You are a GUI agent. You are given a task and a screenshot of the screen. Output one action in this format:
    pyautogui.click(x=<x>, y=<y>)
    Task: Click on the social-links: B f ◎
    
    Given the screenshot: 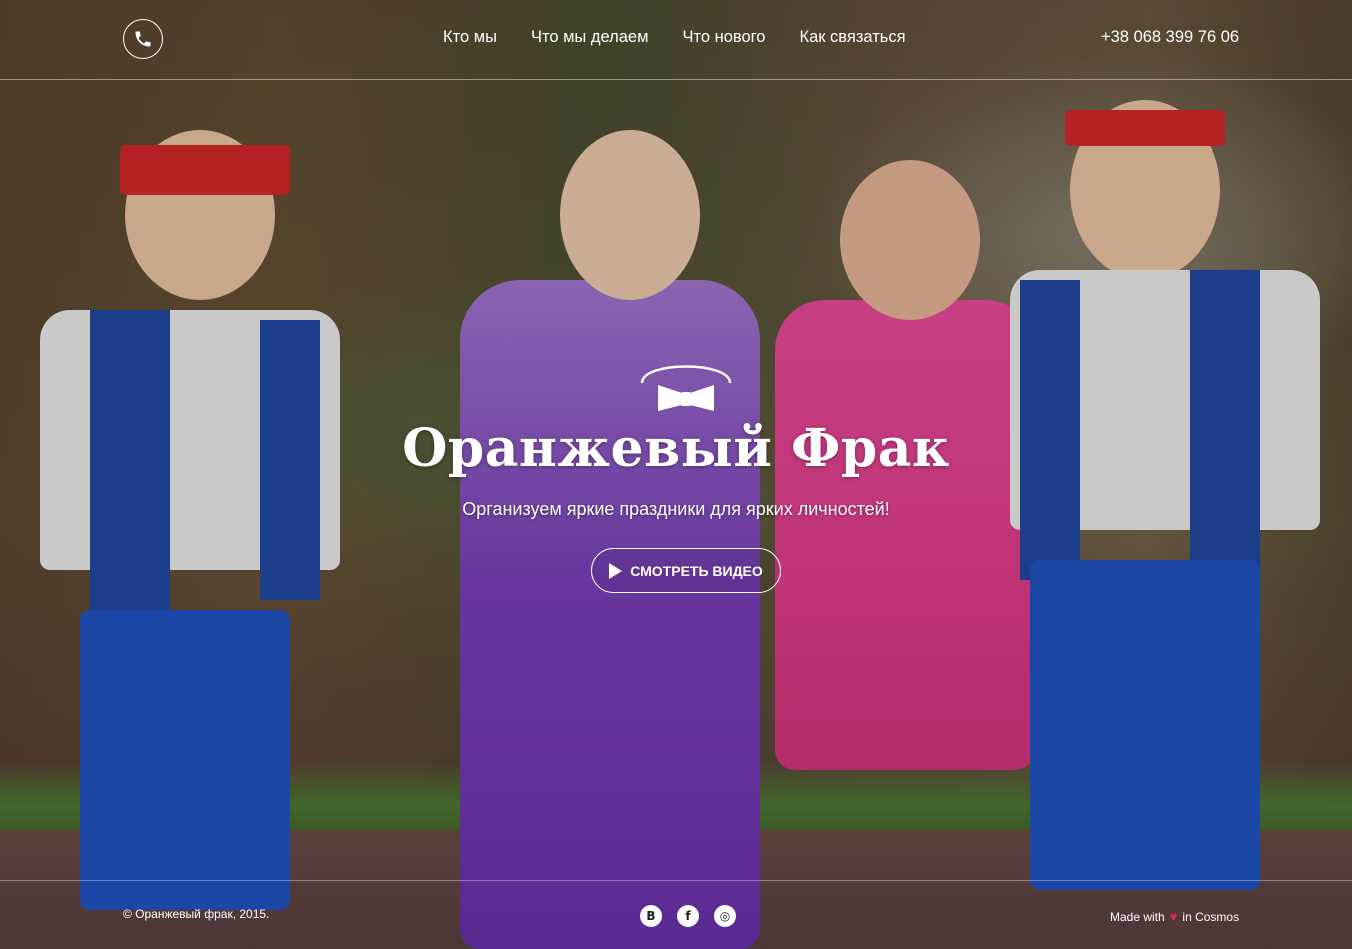 What is the action you would take?
    pyautogui.click(x=688, y=916)
    